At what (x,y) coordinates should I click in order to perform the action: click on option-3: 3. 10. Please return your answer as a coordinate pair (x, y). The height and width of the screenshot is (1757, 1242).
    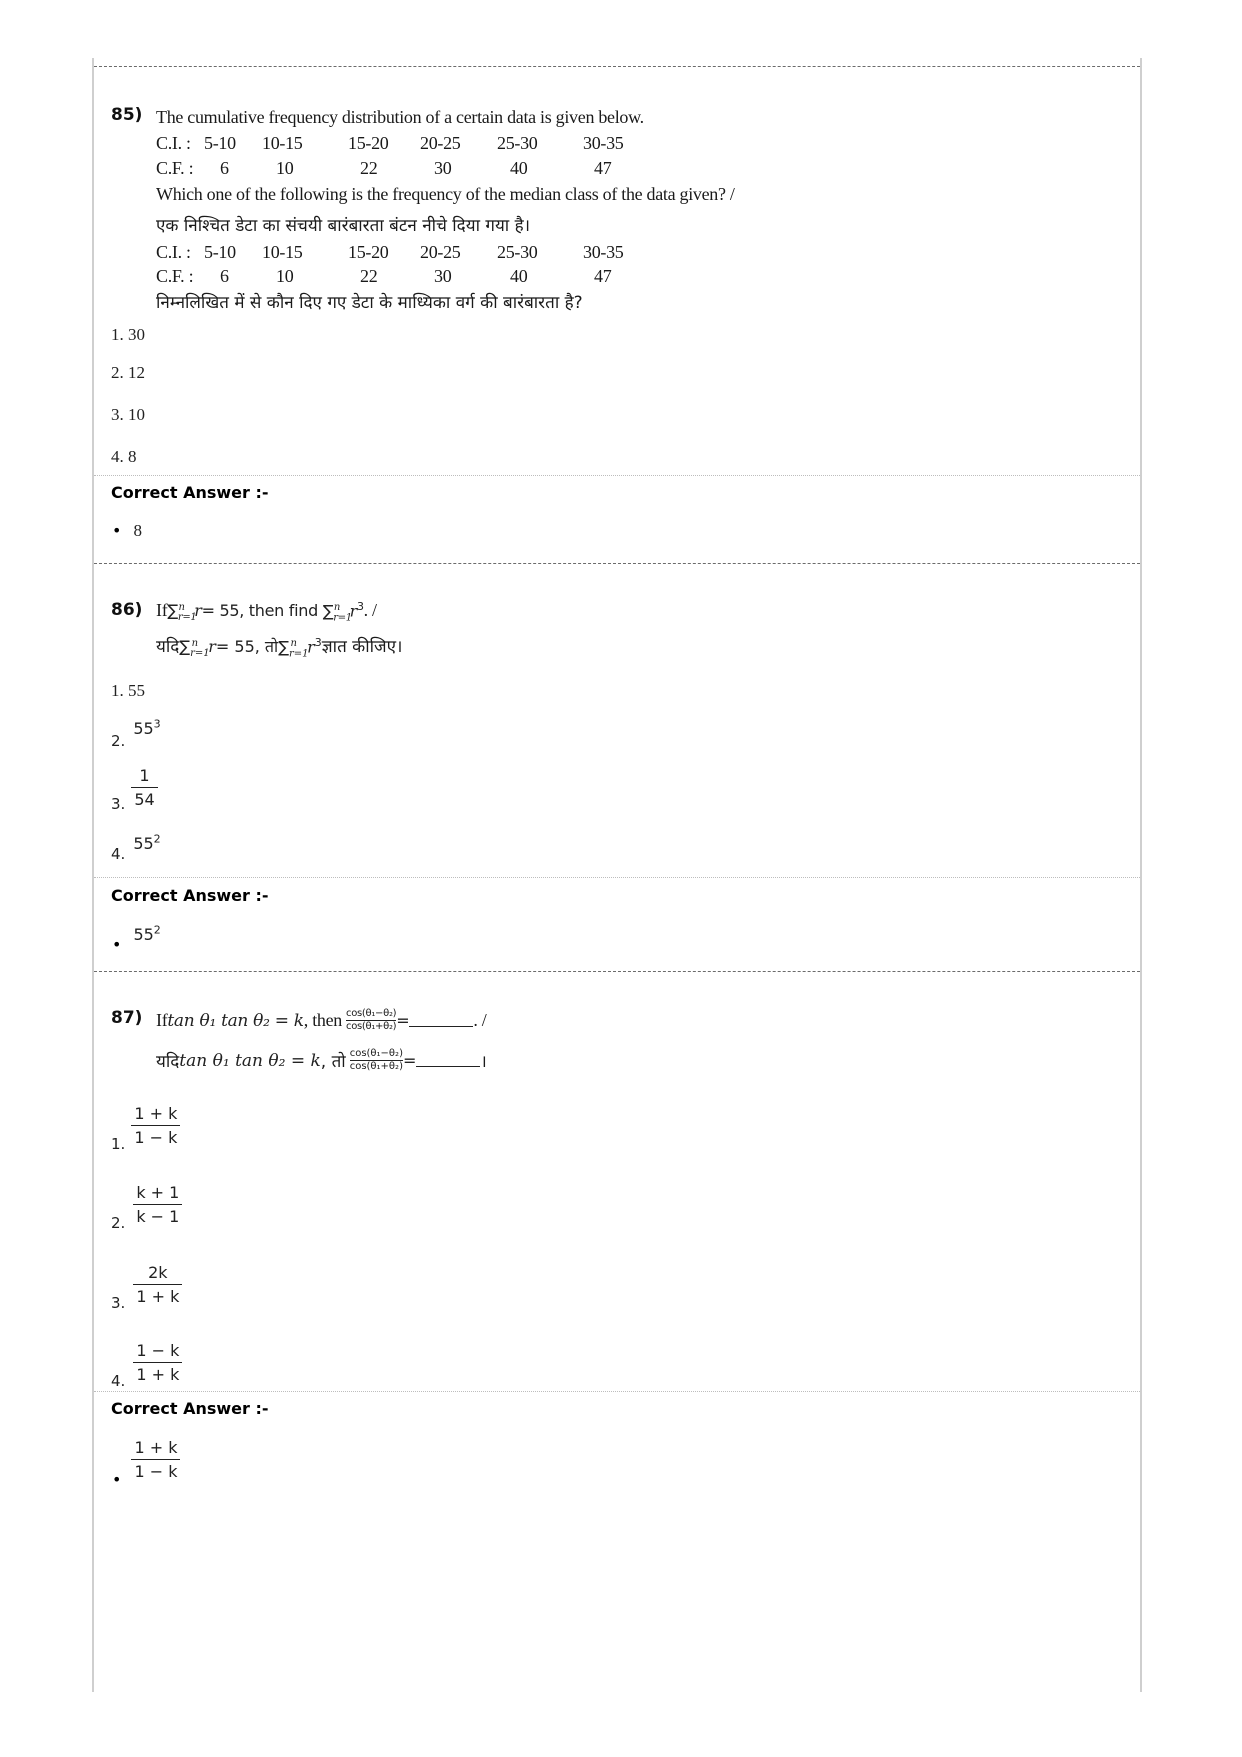
    Looking at the image, I should click on (128, 415).